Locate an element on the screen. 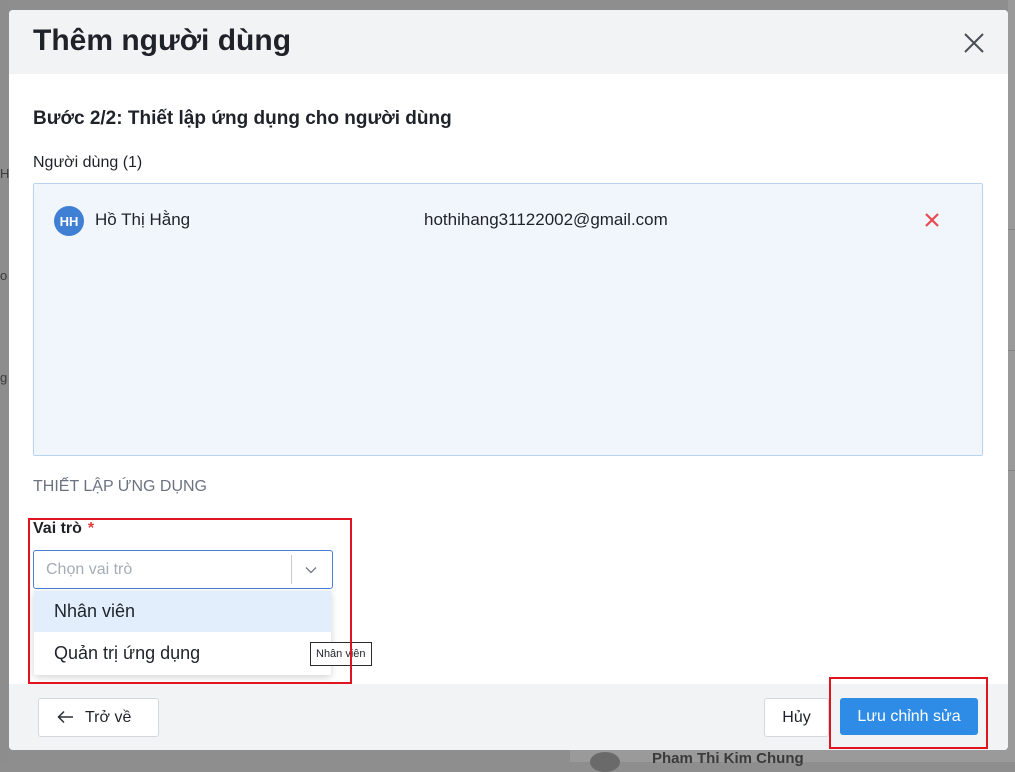 Image resolution: width=1015 pixels, height=772 pixels. close-dialog-button is located at coordinates (974, 43).